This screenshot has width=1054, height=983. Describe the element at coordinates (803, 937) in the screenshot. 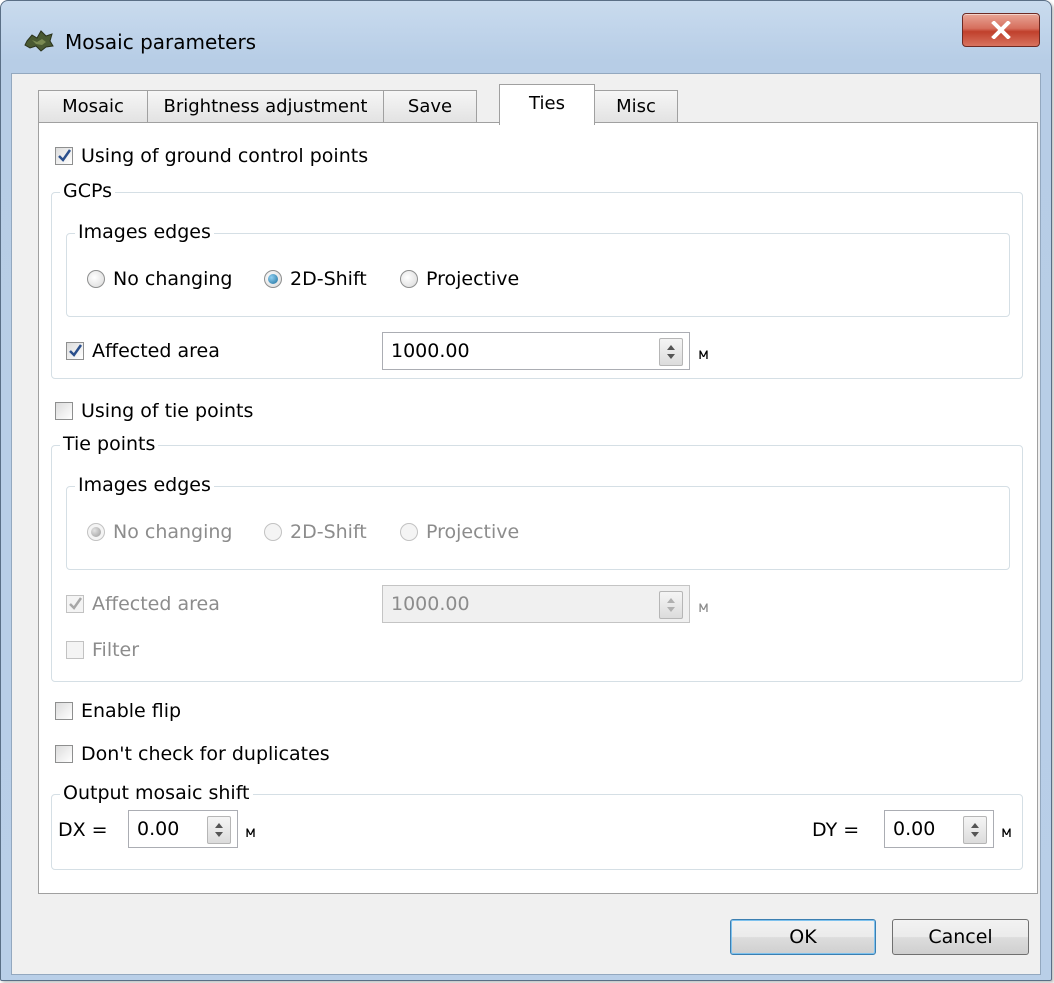

I see `ok-button: OK` at that location.